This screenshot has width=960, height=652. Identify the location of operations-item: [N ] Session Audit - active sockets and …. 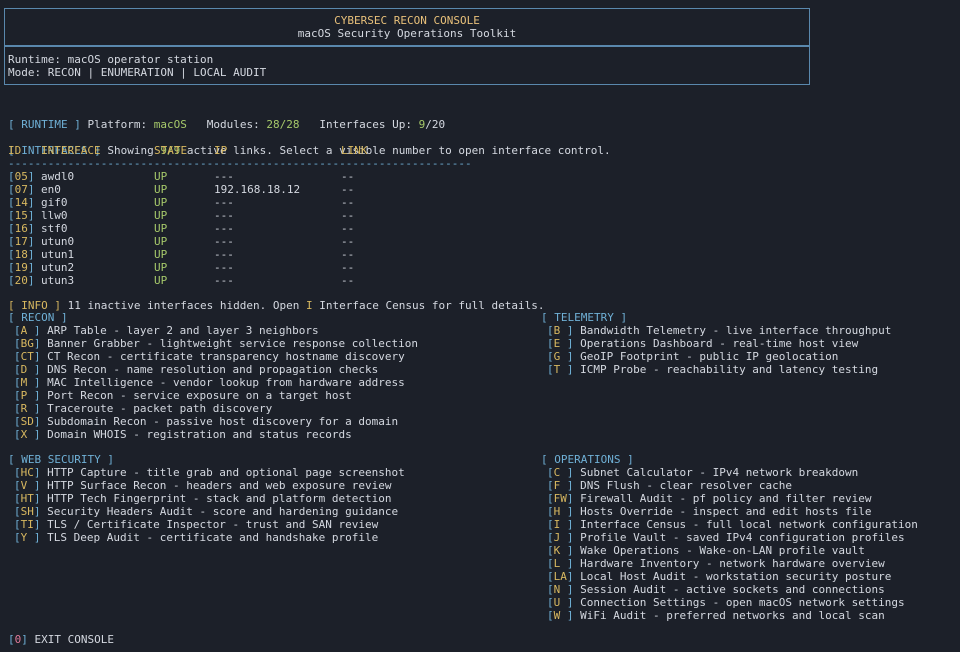
(716, 589).